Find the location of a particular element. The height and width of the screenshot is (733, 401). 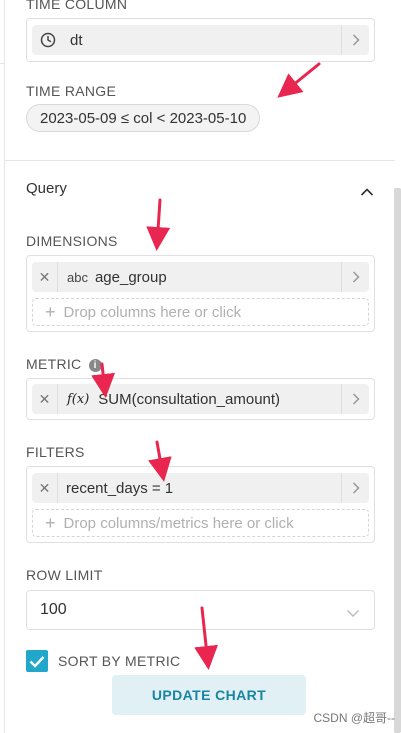

info-icon: i is located at coordinates (95, 365).